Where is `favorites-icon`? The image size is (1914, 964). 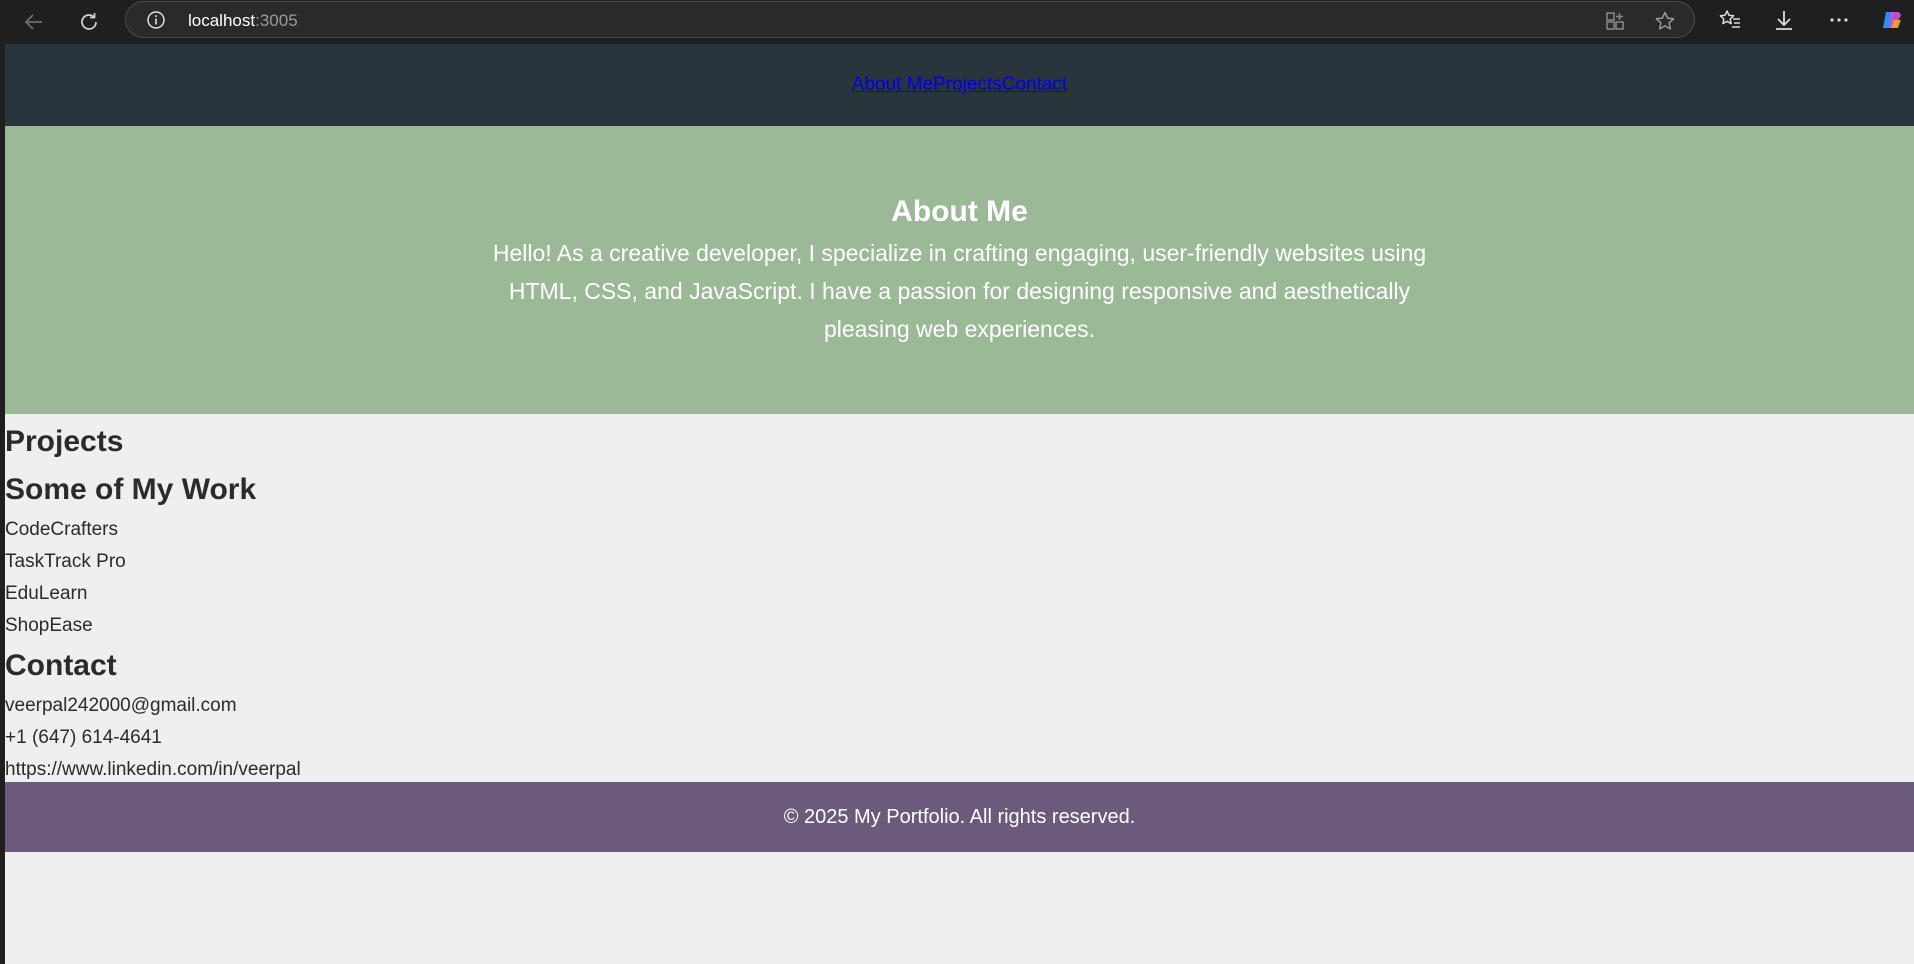 favorites-icon is located at coordinates (1730, 20).